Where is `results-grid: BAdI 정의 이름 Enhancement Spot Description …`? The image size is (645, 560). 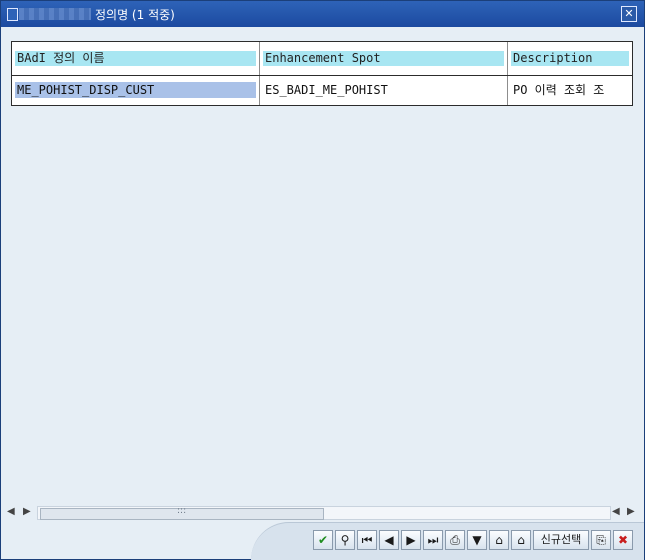 results-grid: BAdI 정의 이름 Enhancement Spot Description … is located at coordinates (322, 73).